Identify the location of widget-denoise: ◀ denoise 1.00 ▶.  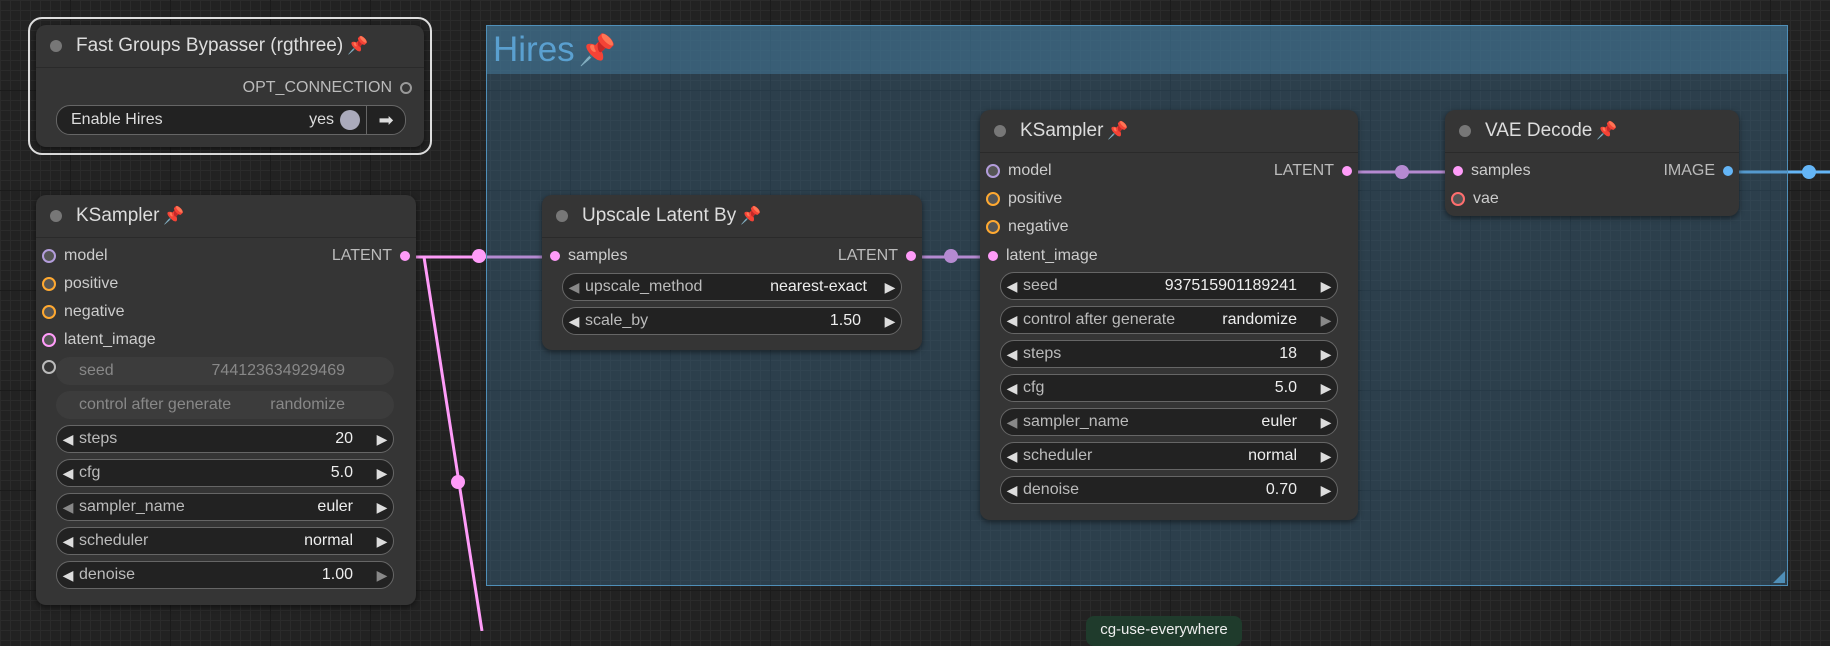
(225, 575).